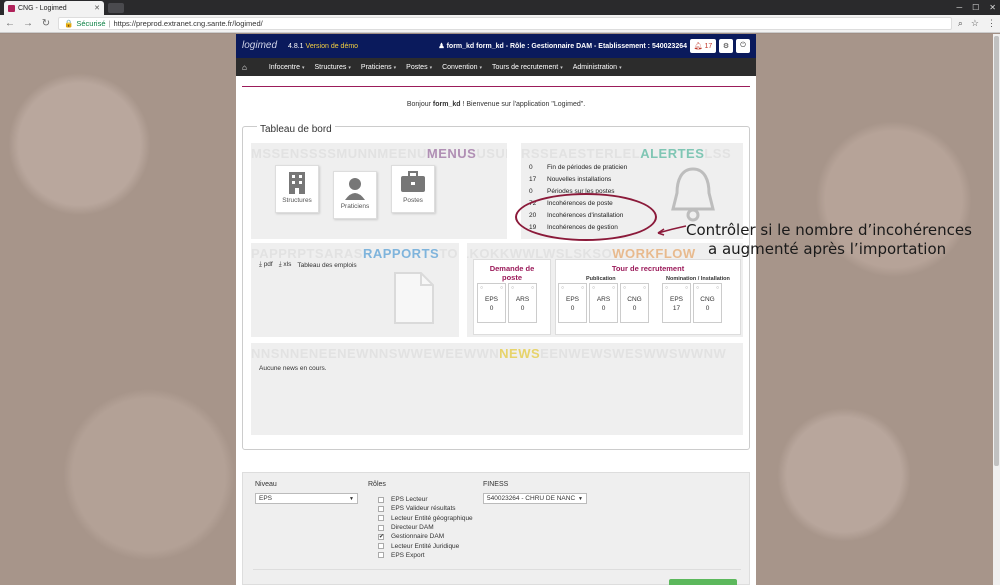  I want to click on role-checkbox: Directeur DAM, so click(425, 527).